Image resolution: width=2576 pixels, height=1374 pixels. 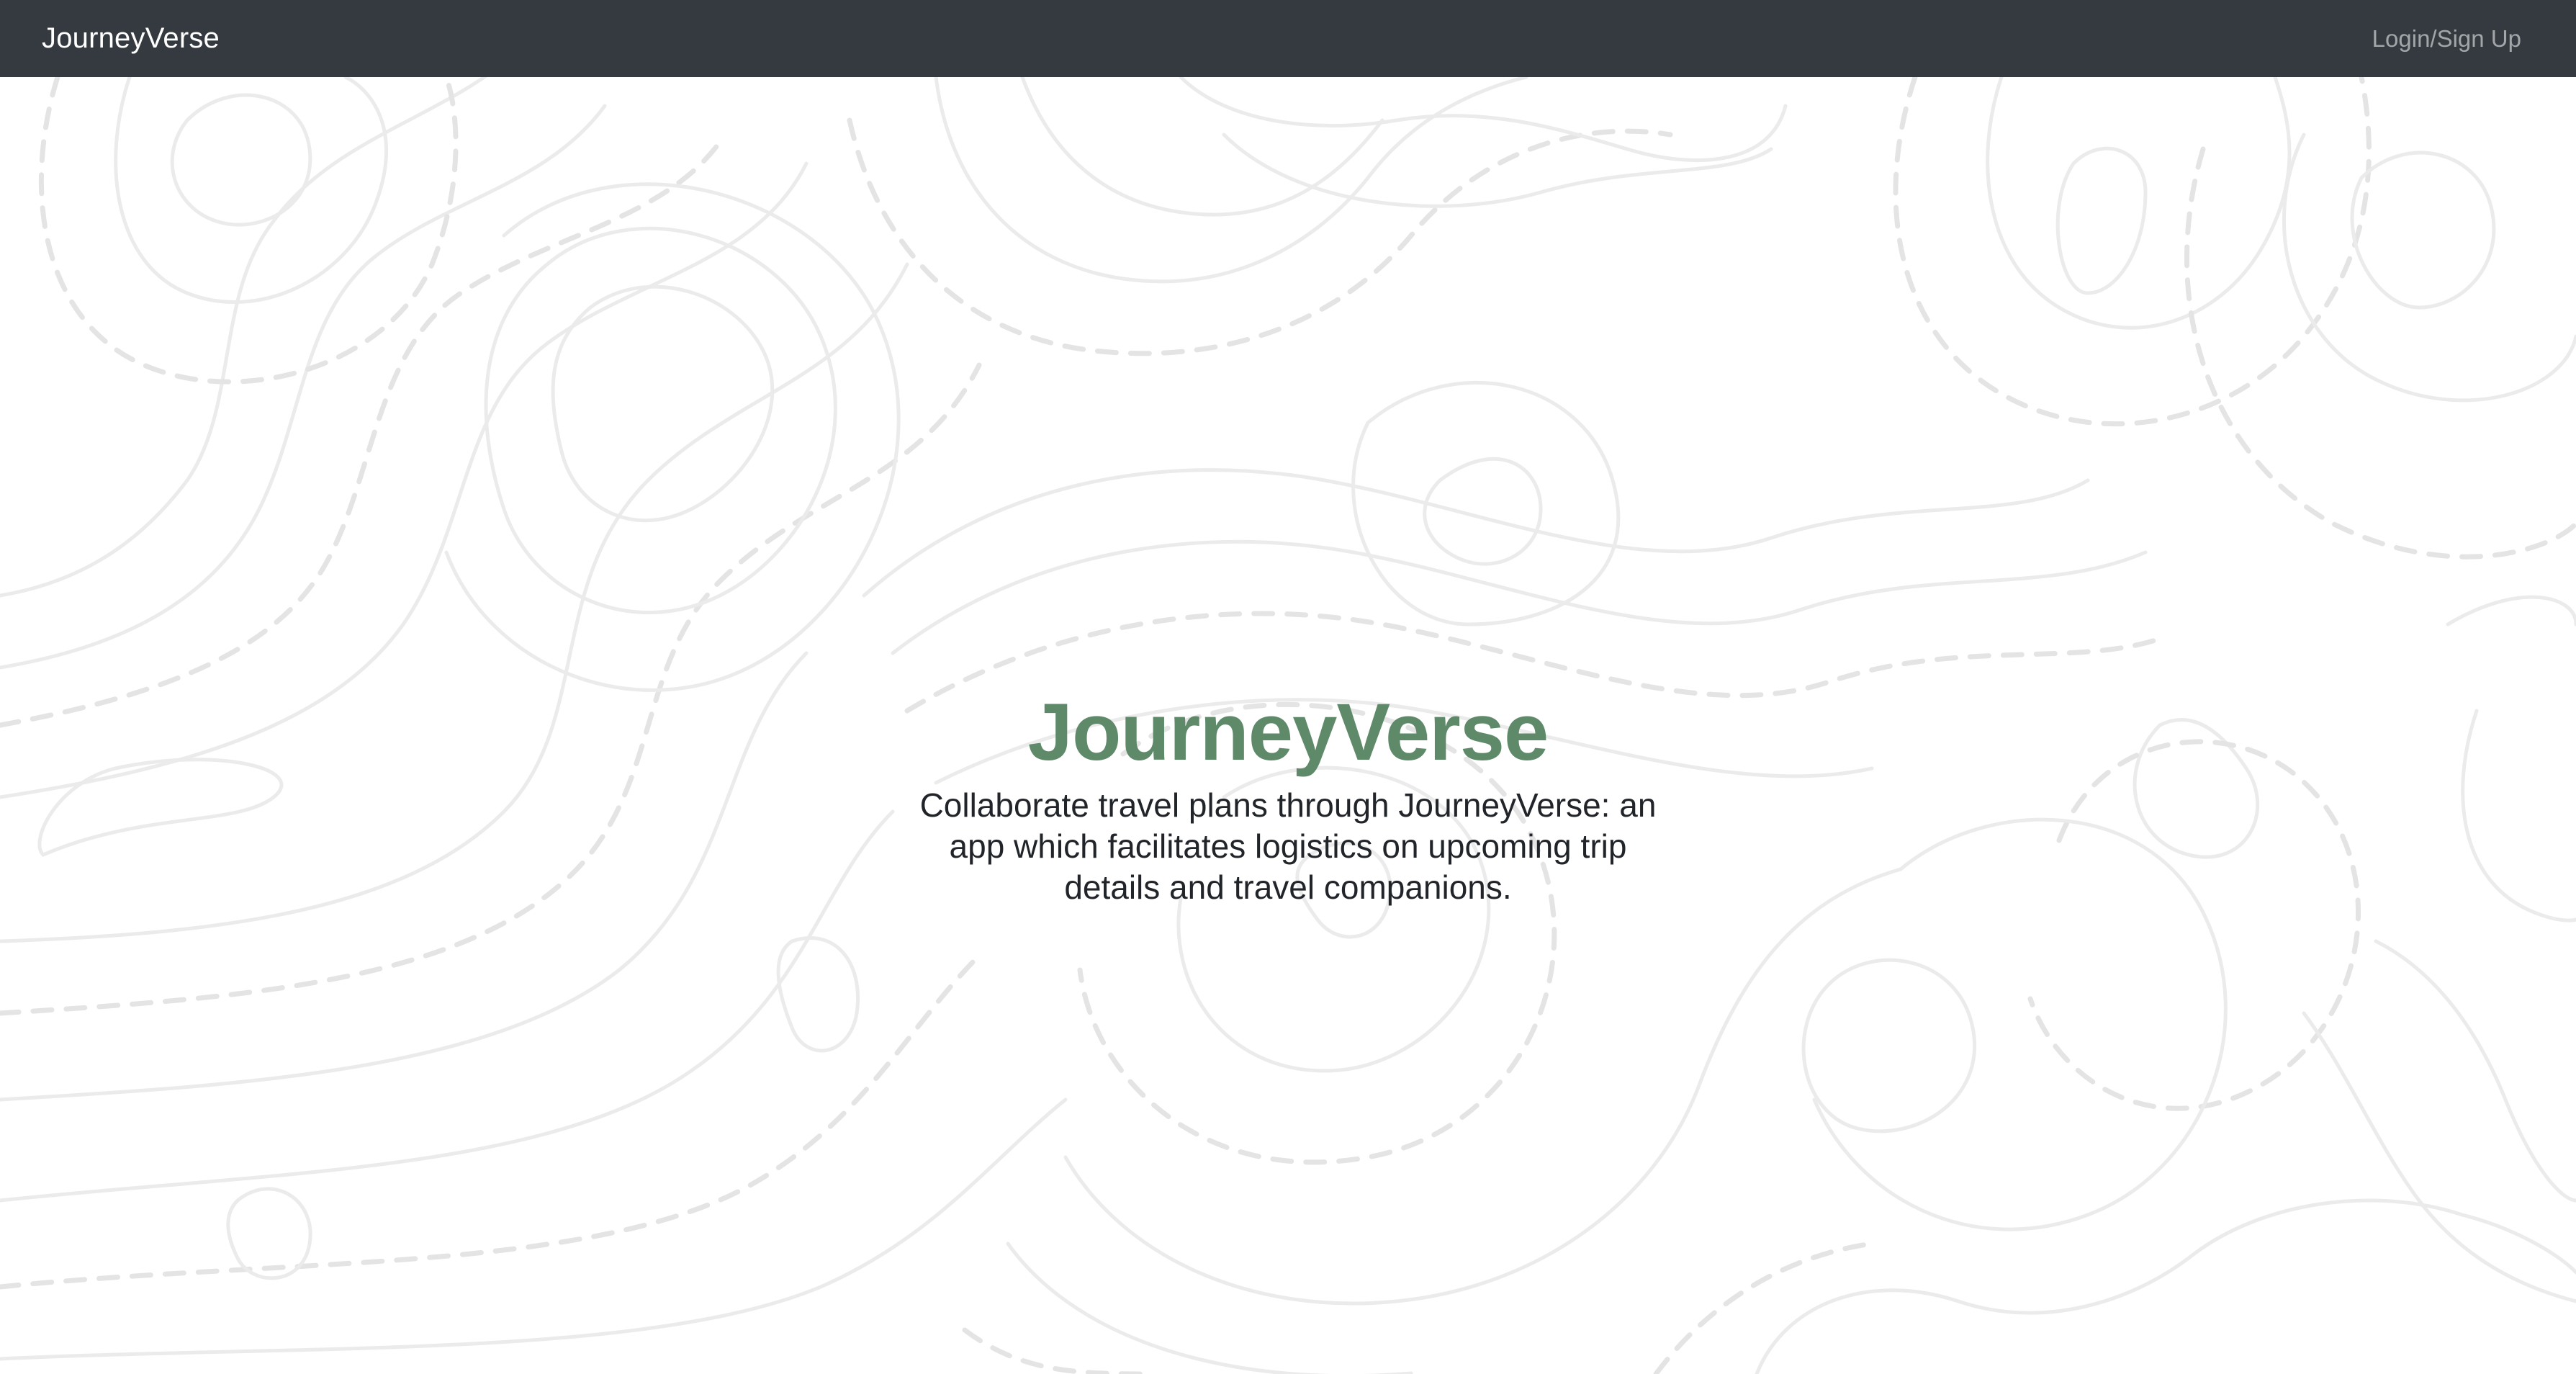 I want to click on hero-title: JourneyVerse, so click(x=1288, y=732).